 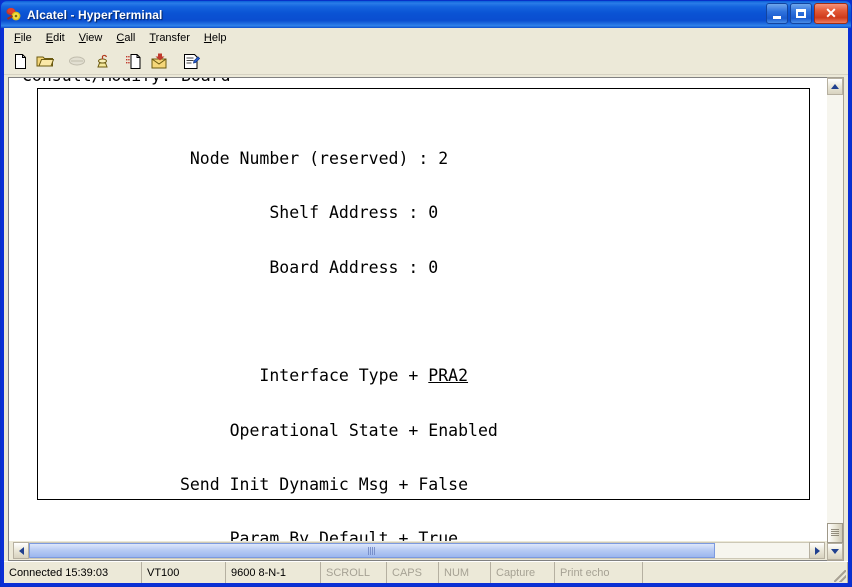 What do you see at coordinates (159, 61) in the screenshot?
I see `send-file-icon` at bounding box center [159, 61].